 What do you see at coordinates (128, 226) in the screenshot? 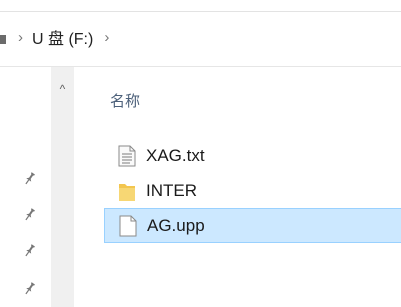
I see `blank-file-icon` at bounding box center [128, 226].